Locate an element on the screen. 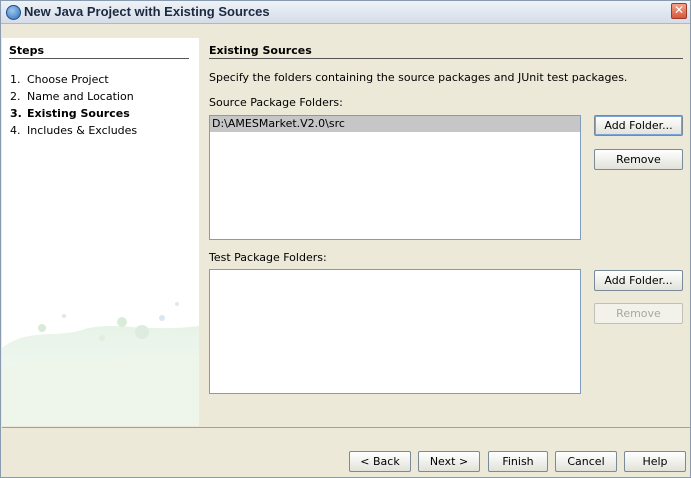  step-number: 3. is located at coordinates (16, 113).